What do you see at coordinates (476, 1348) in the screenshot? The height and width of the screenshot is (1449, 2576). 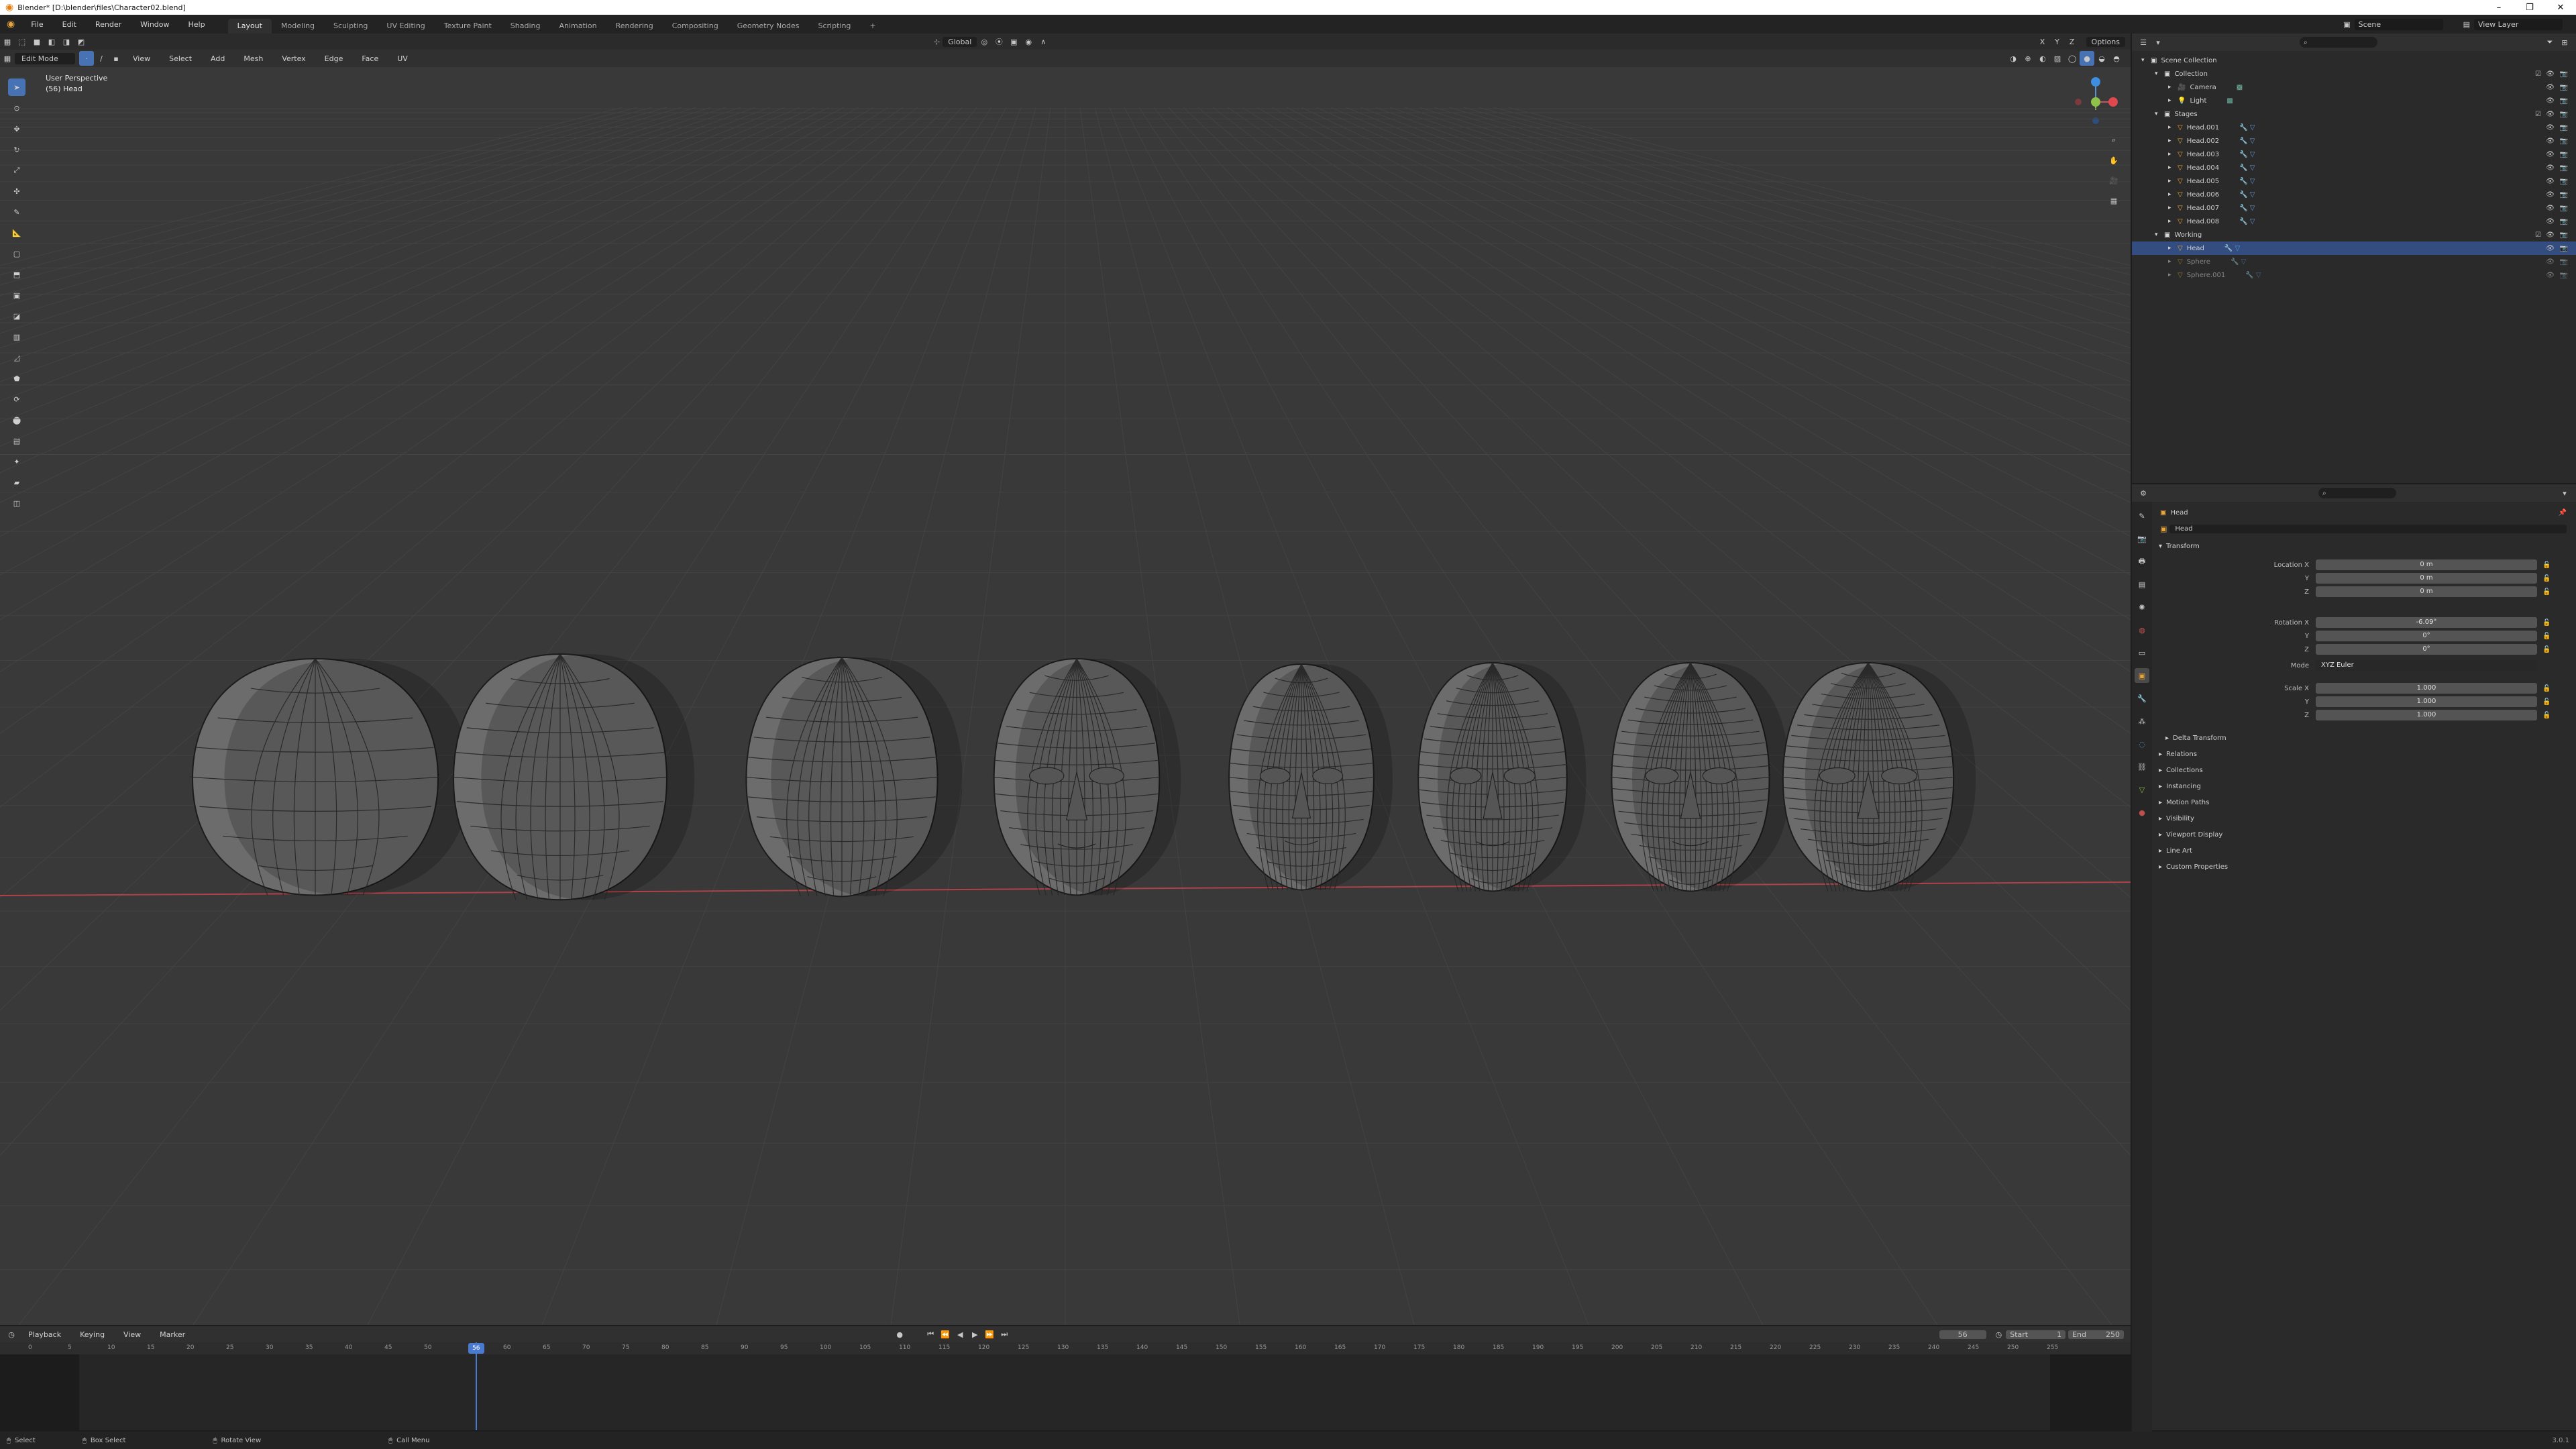 I see `playhead-frame-badge: 56` at bounding box center [476, 1348].